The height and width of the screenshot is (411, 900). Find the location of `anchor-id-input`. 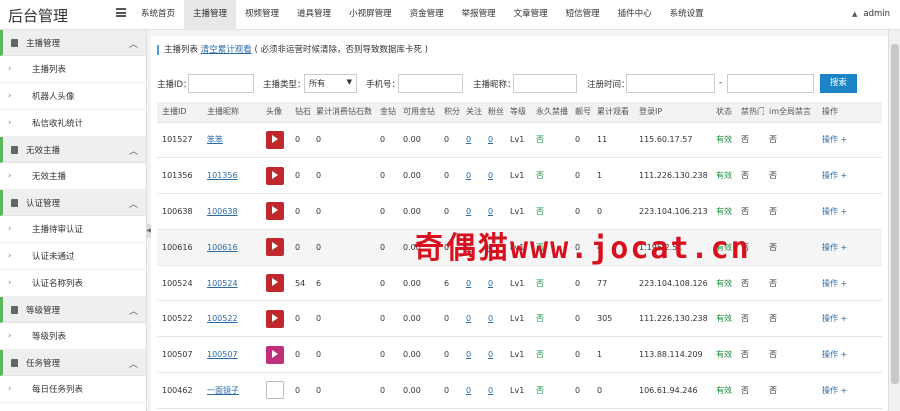

anchor-id-input is located at coordinates (221, 83).